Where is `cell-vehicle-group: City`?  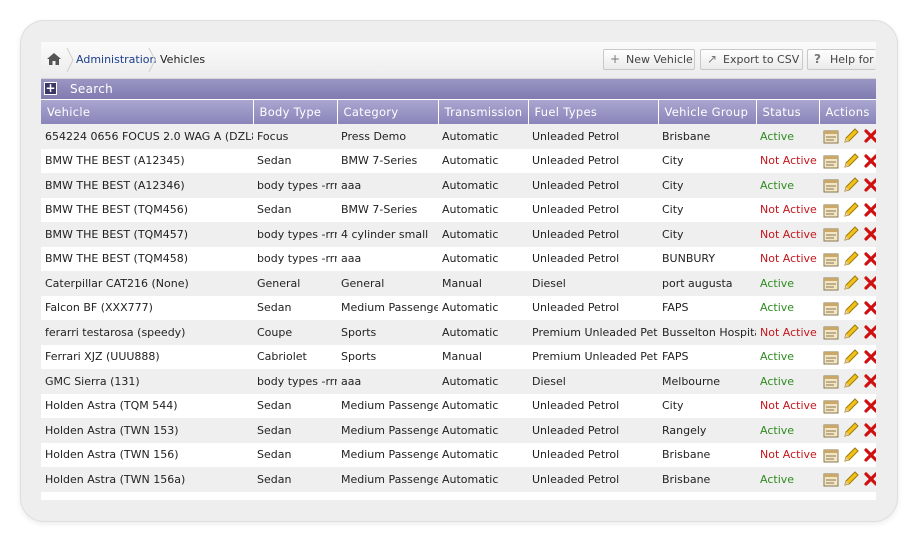 cell-vehicle-group: City is located at coordinates (707, 209).